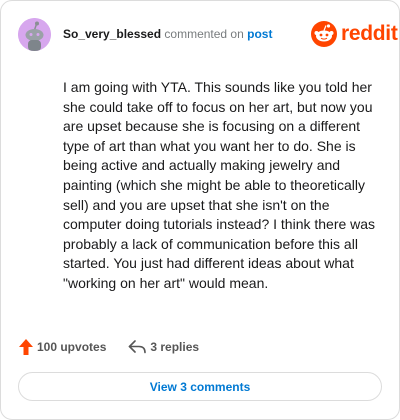 This screenshot has height=420, width=400. I want to click on view-comments-button: View 3 comments, so click(200, 386).